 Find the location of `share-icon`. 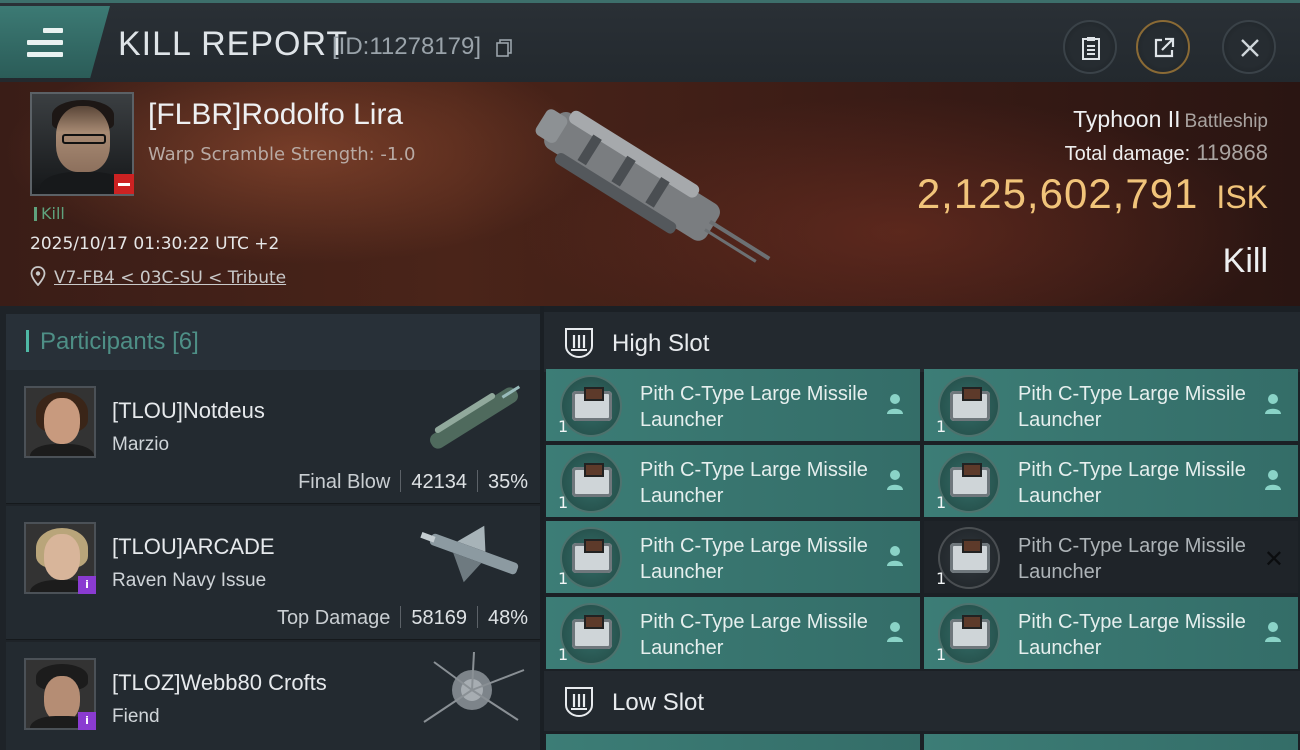

share-icon is located at coordinates (1164, 47).